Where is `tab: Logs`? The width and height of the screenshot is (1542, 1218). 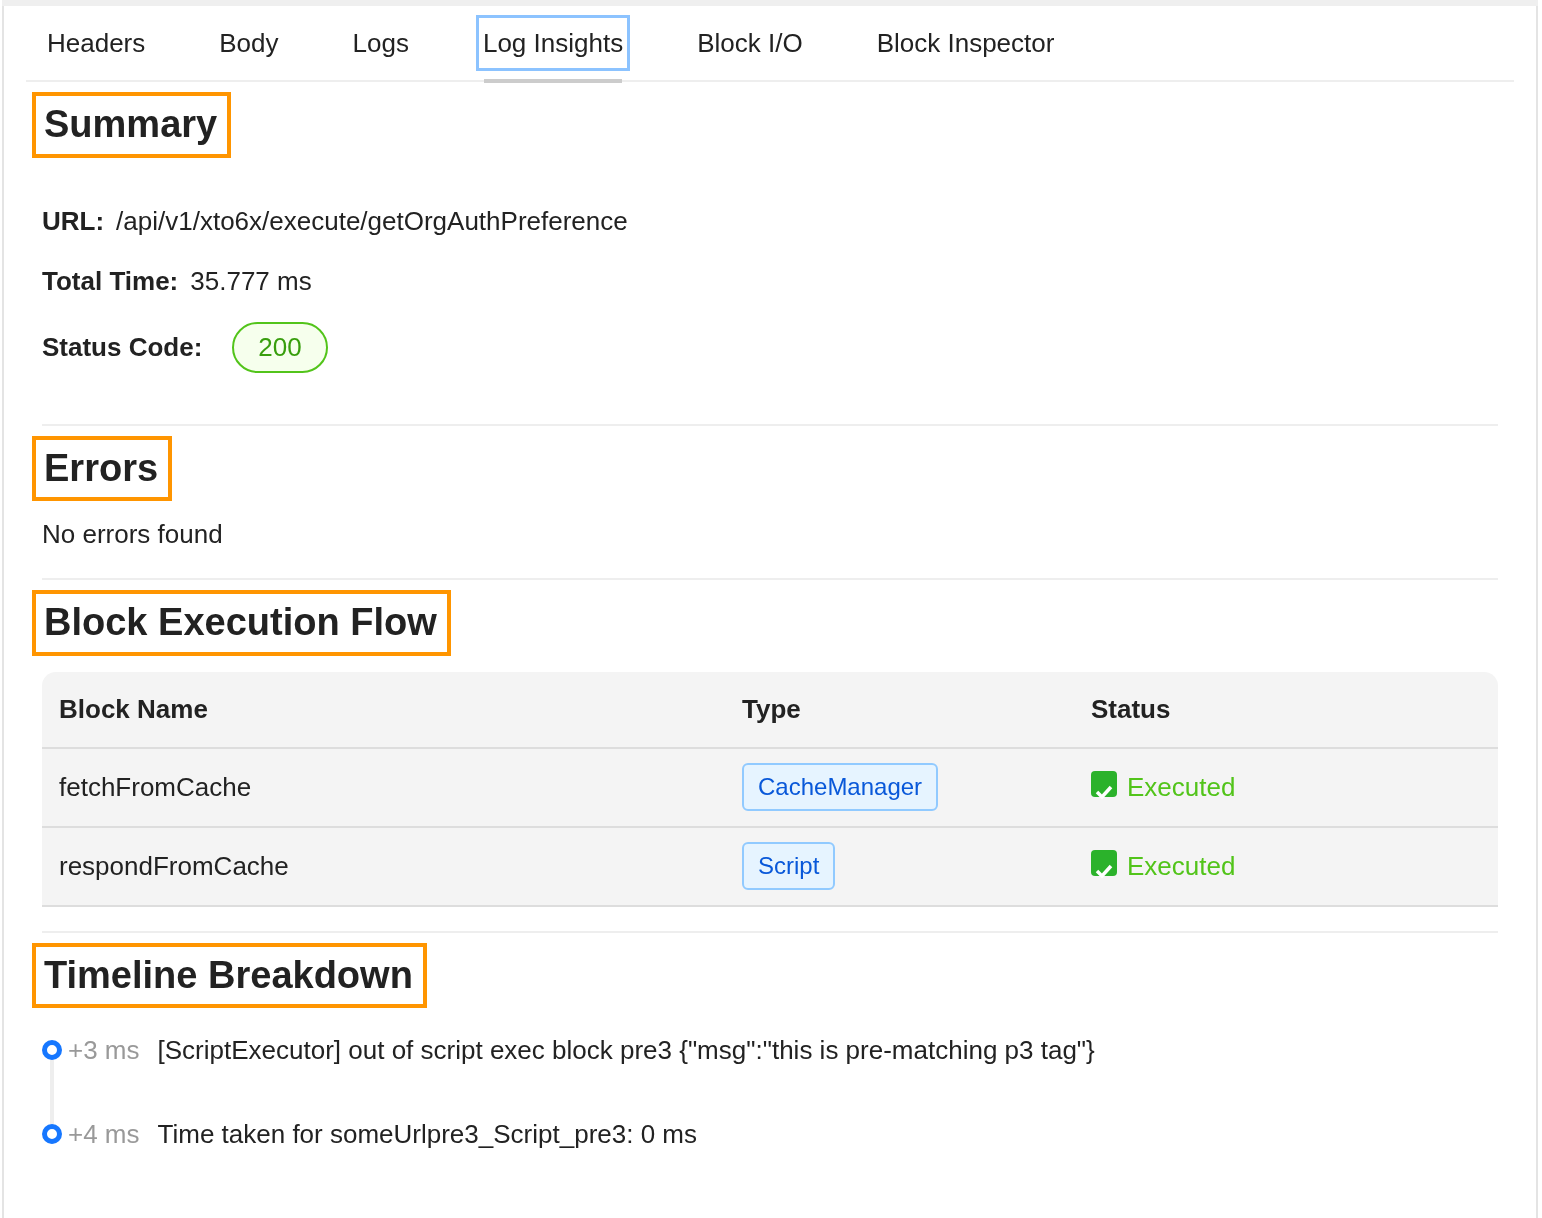
tab: Logs is located at coordinates (380, 43).